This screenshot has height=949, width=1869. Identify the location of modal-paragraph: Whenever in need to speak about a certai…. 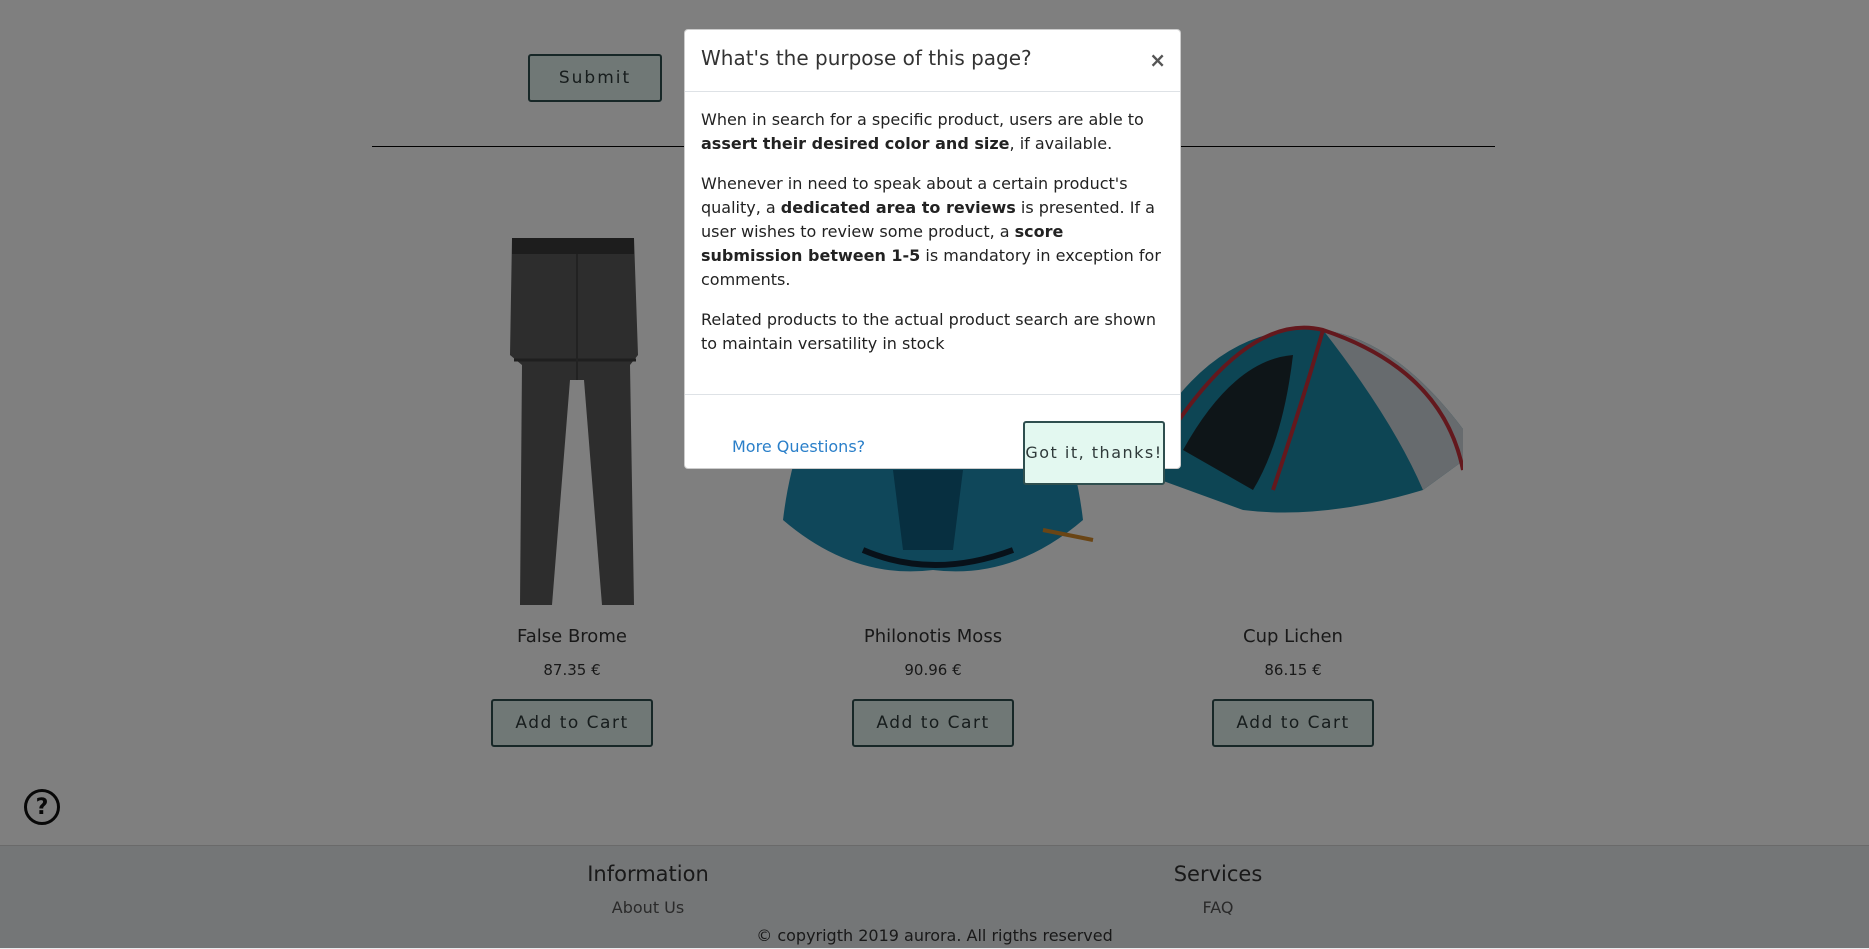
(931, 231).